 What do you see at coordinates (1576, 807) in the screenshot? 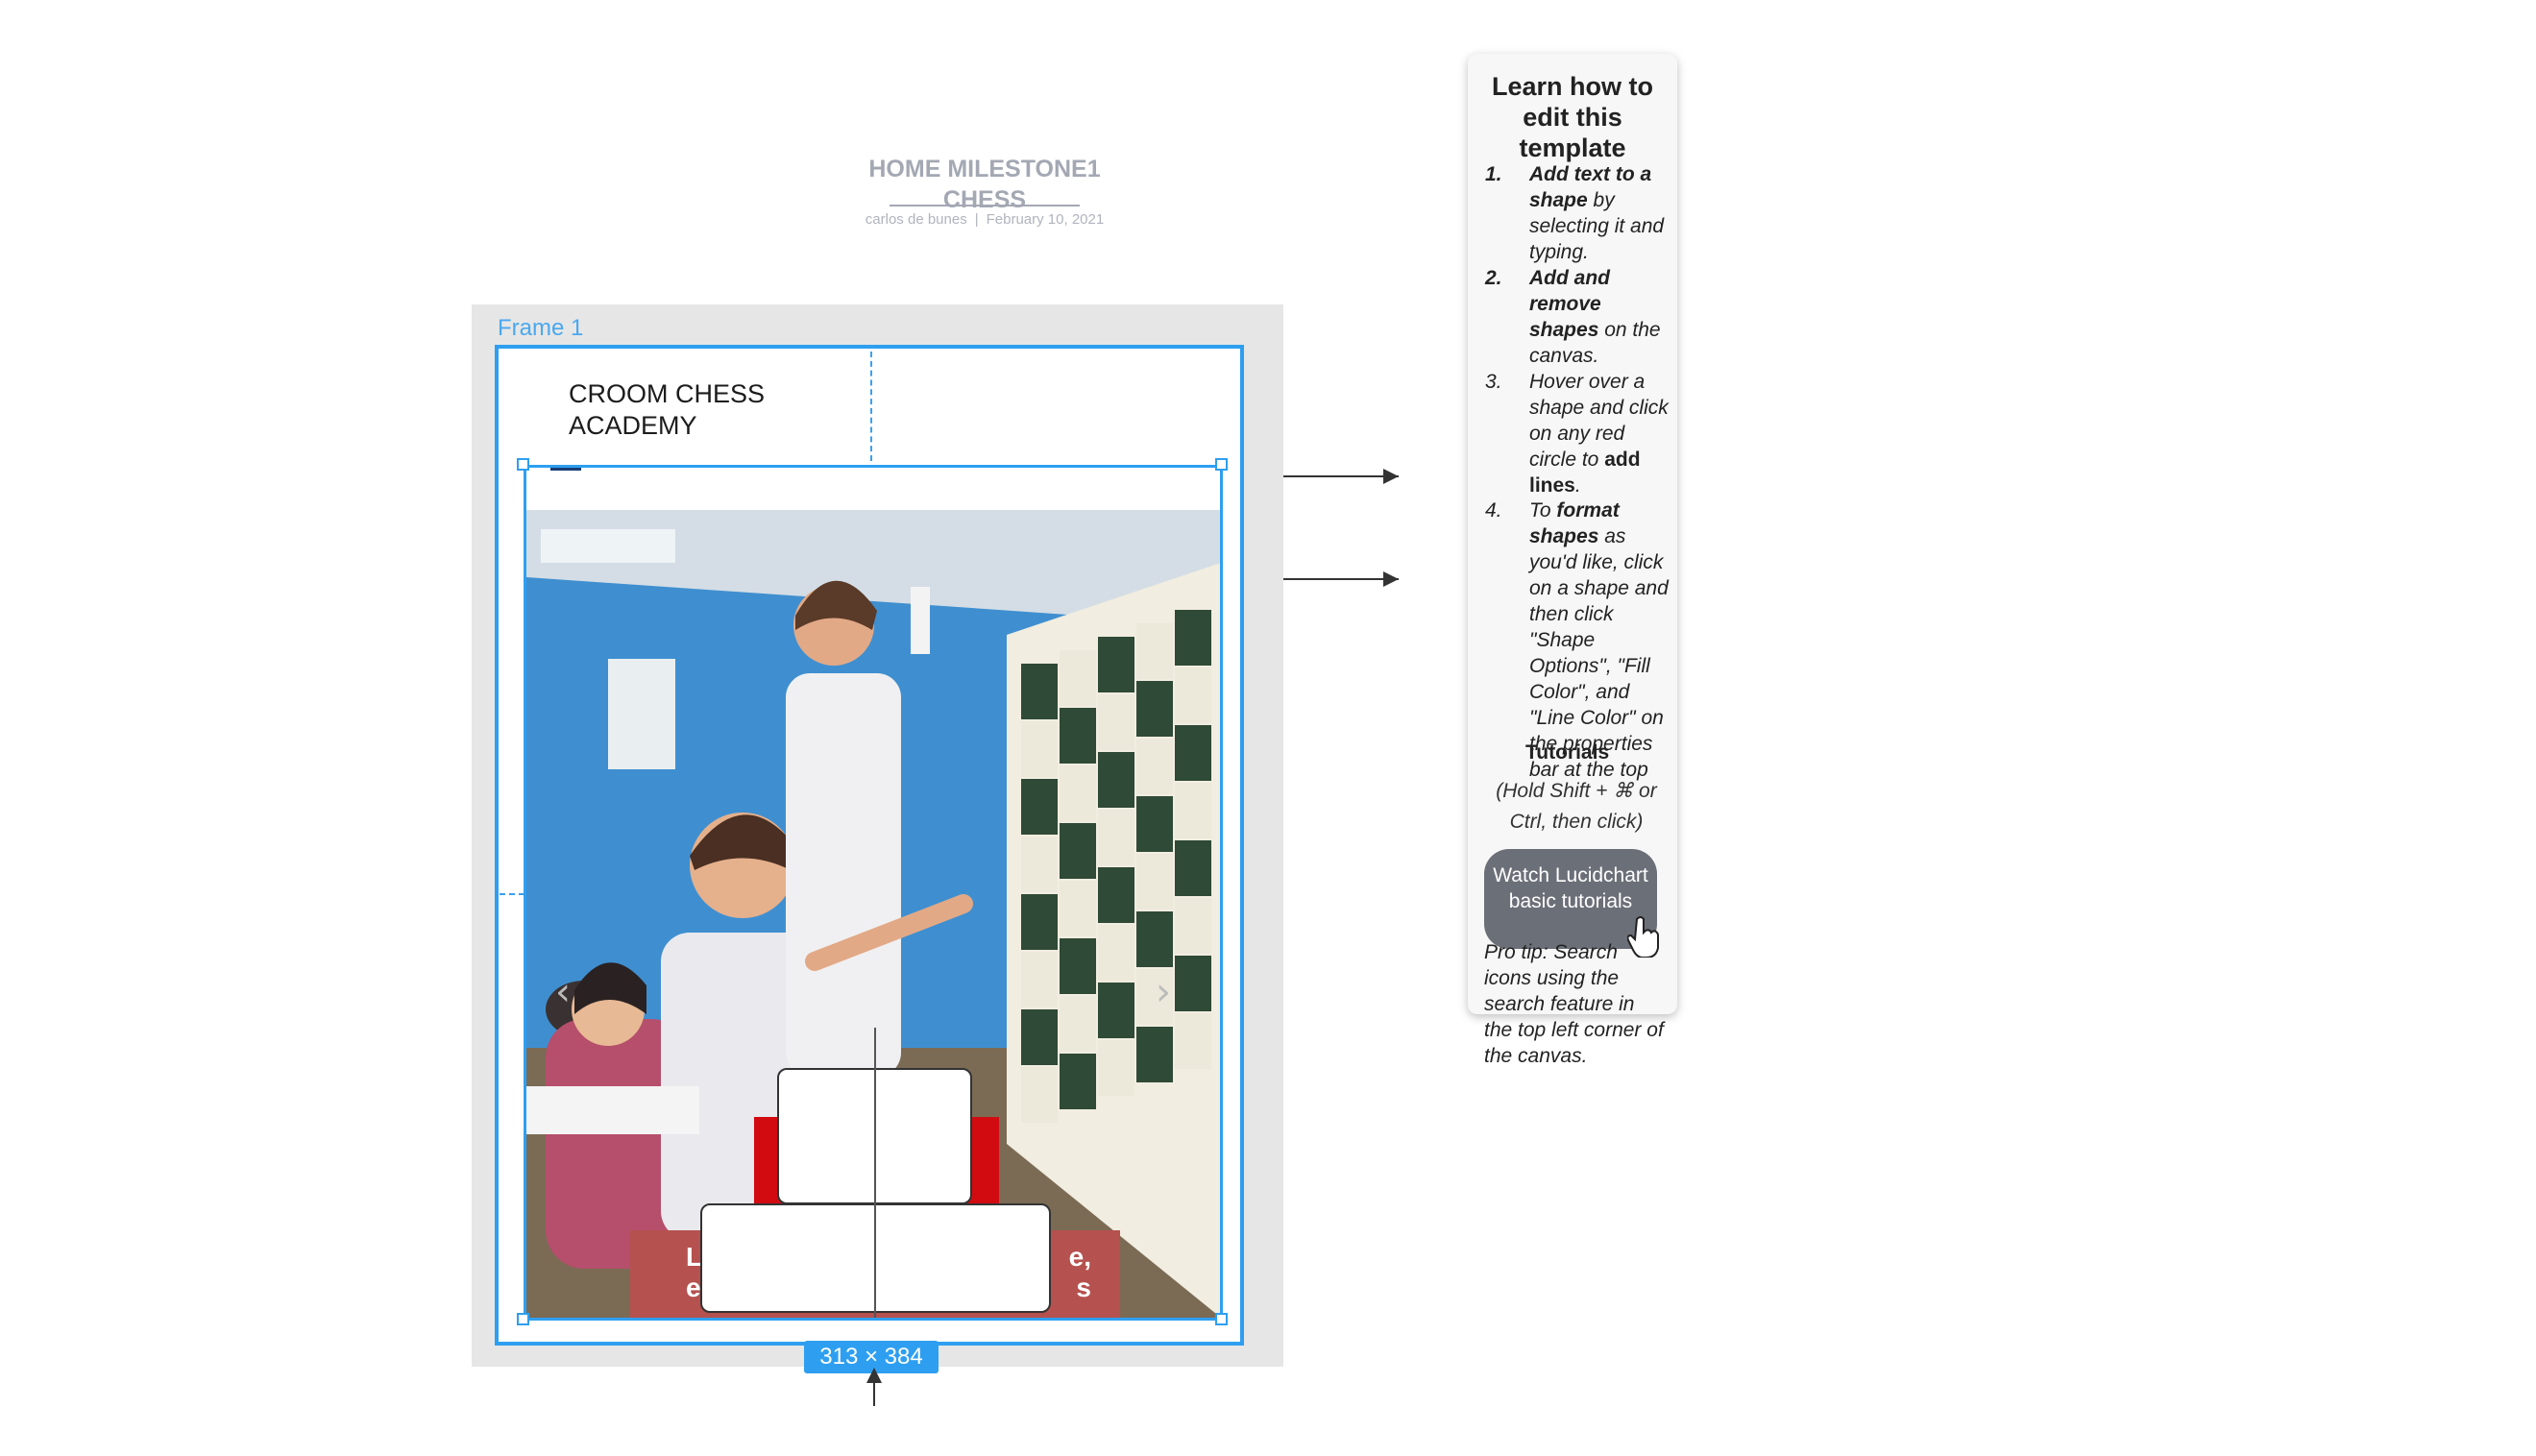
I see `hold-shift-hint: (Hold Shift + ⌘ or Ctrl, then click)` at bounding box center [1576, 807].